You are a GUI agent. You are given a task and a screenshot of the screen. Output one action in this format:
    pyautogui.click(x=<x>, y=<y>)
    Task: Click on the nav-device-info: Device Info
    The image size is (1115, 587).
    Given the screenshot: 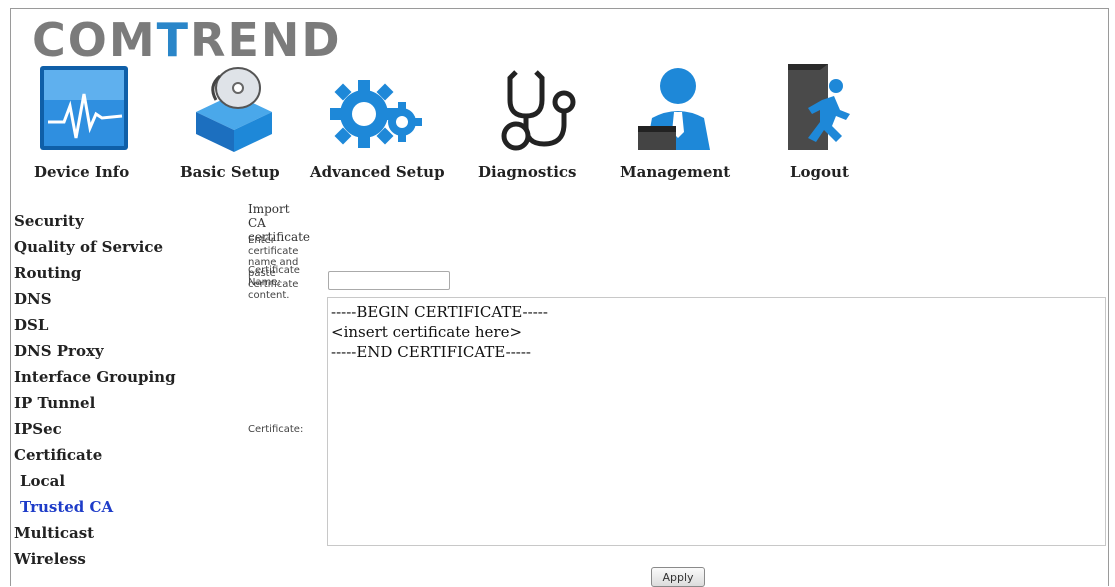 What is the action you would take?
    pyautogui.click(x=86, y=122)
    